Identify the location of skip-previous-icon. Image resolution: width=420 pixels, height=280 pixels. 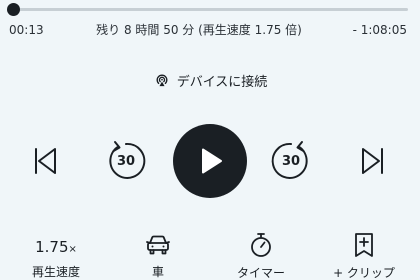
(45, 161).